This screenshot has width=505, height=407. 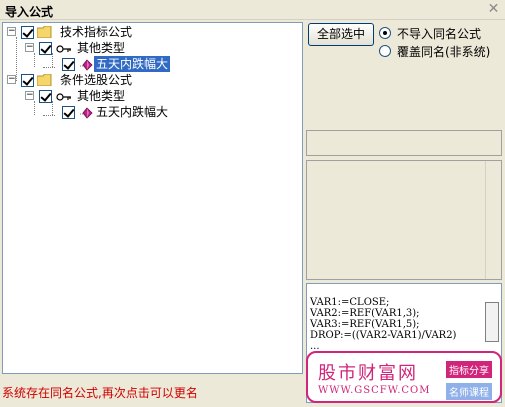 I want to click on radio-overwrite-duplicates: 覆盖同名(非系统), so click(x=434, y=51).